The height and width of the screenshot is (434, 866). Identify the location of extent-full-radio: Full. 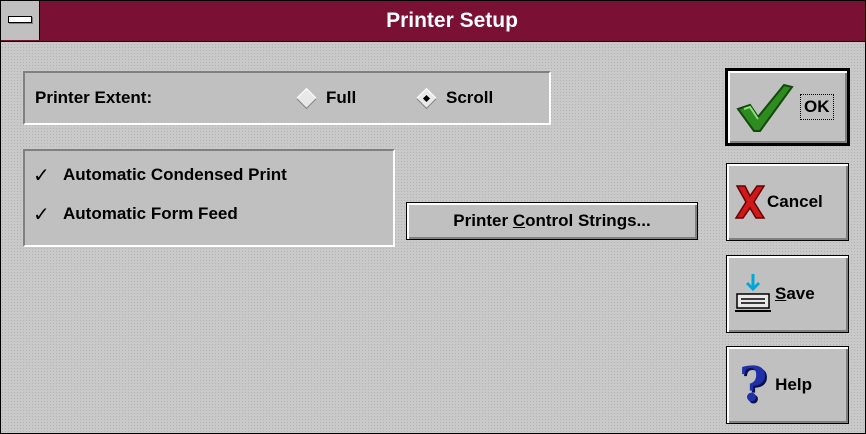
(326, 98).